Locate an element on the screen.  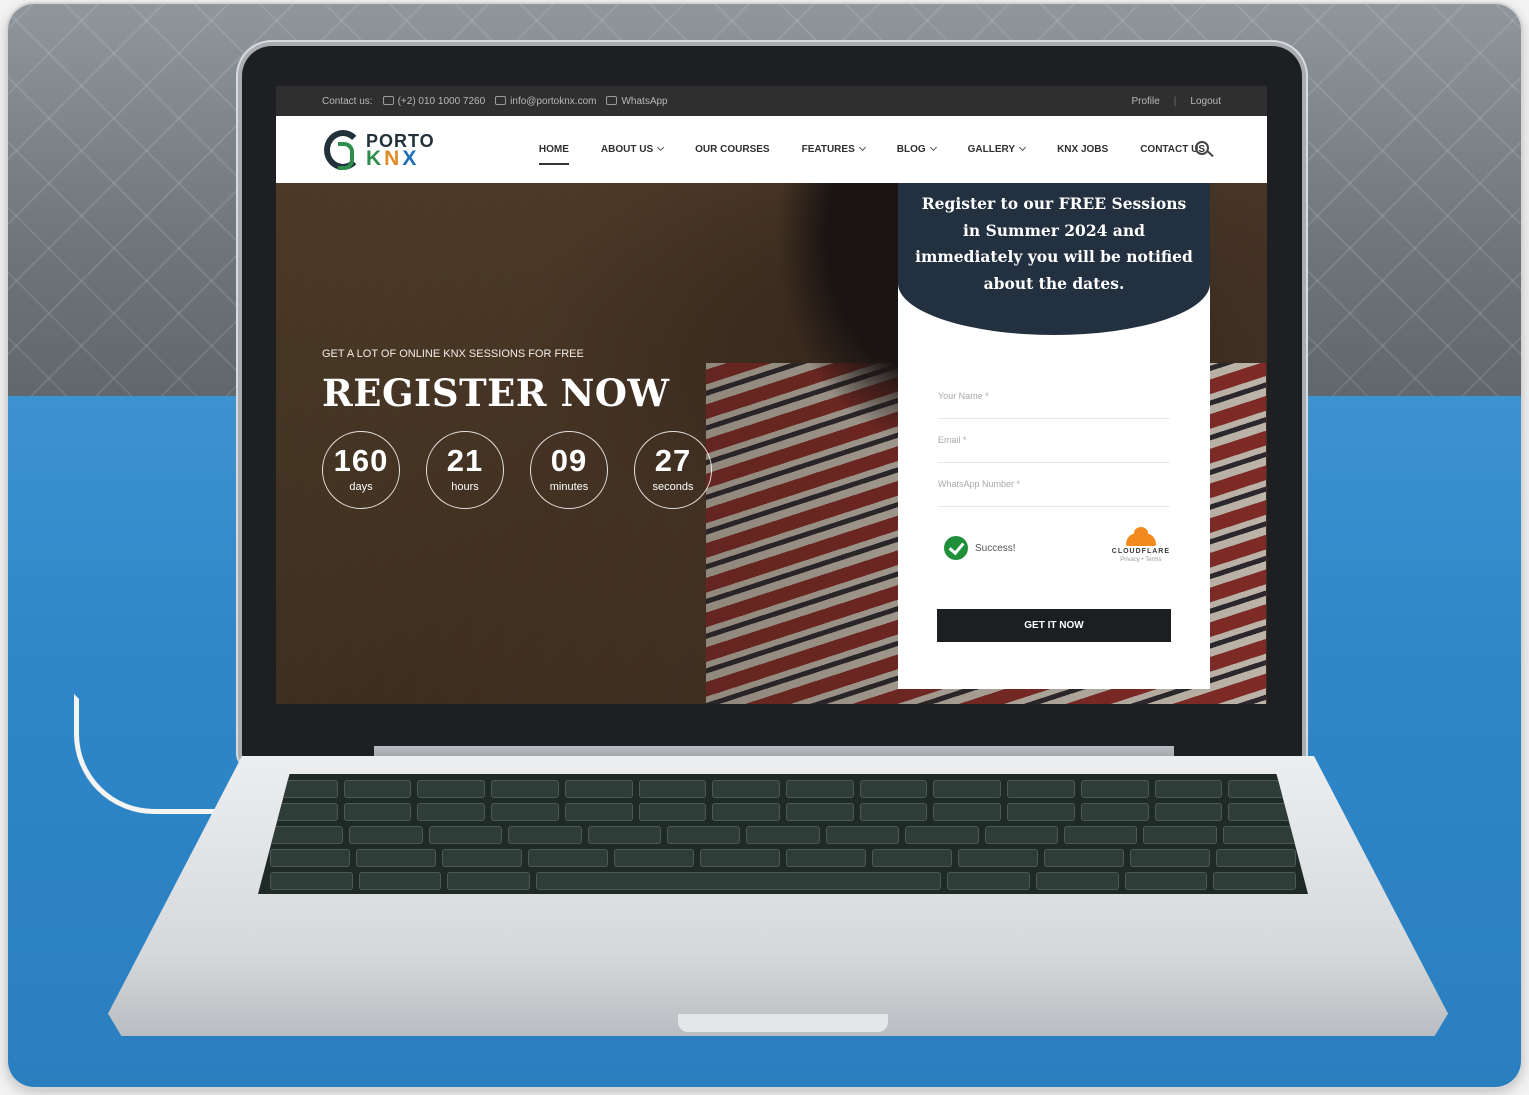
captcha-status: Success! is located at coordinates (995, 548).